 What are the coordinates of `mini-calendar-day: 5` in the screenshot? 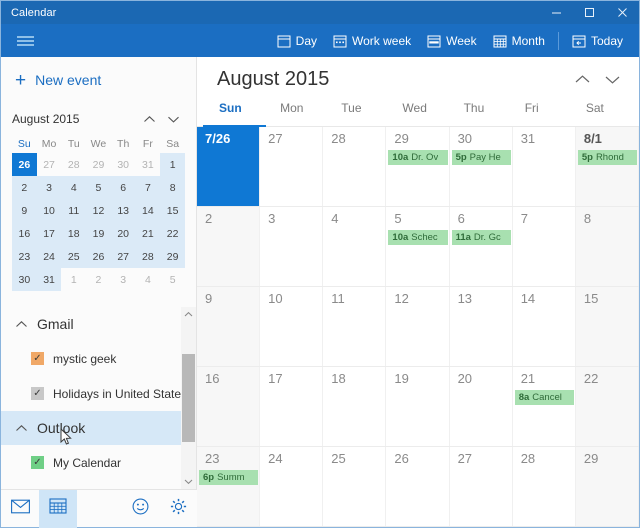 It's located at (172, 279).